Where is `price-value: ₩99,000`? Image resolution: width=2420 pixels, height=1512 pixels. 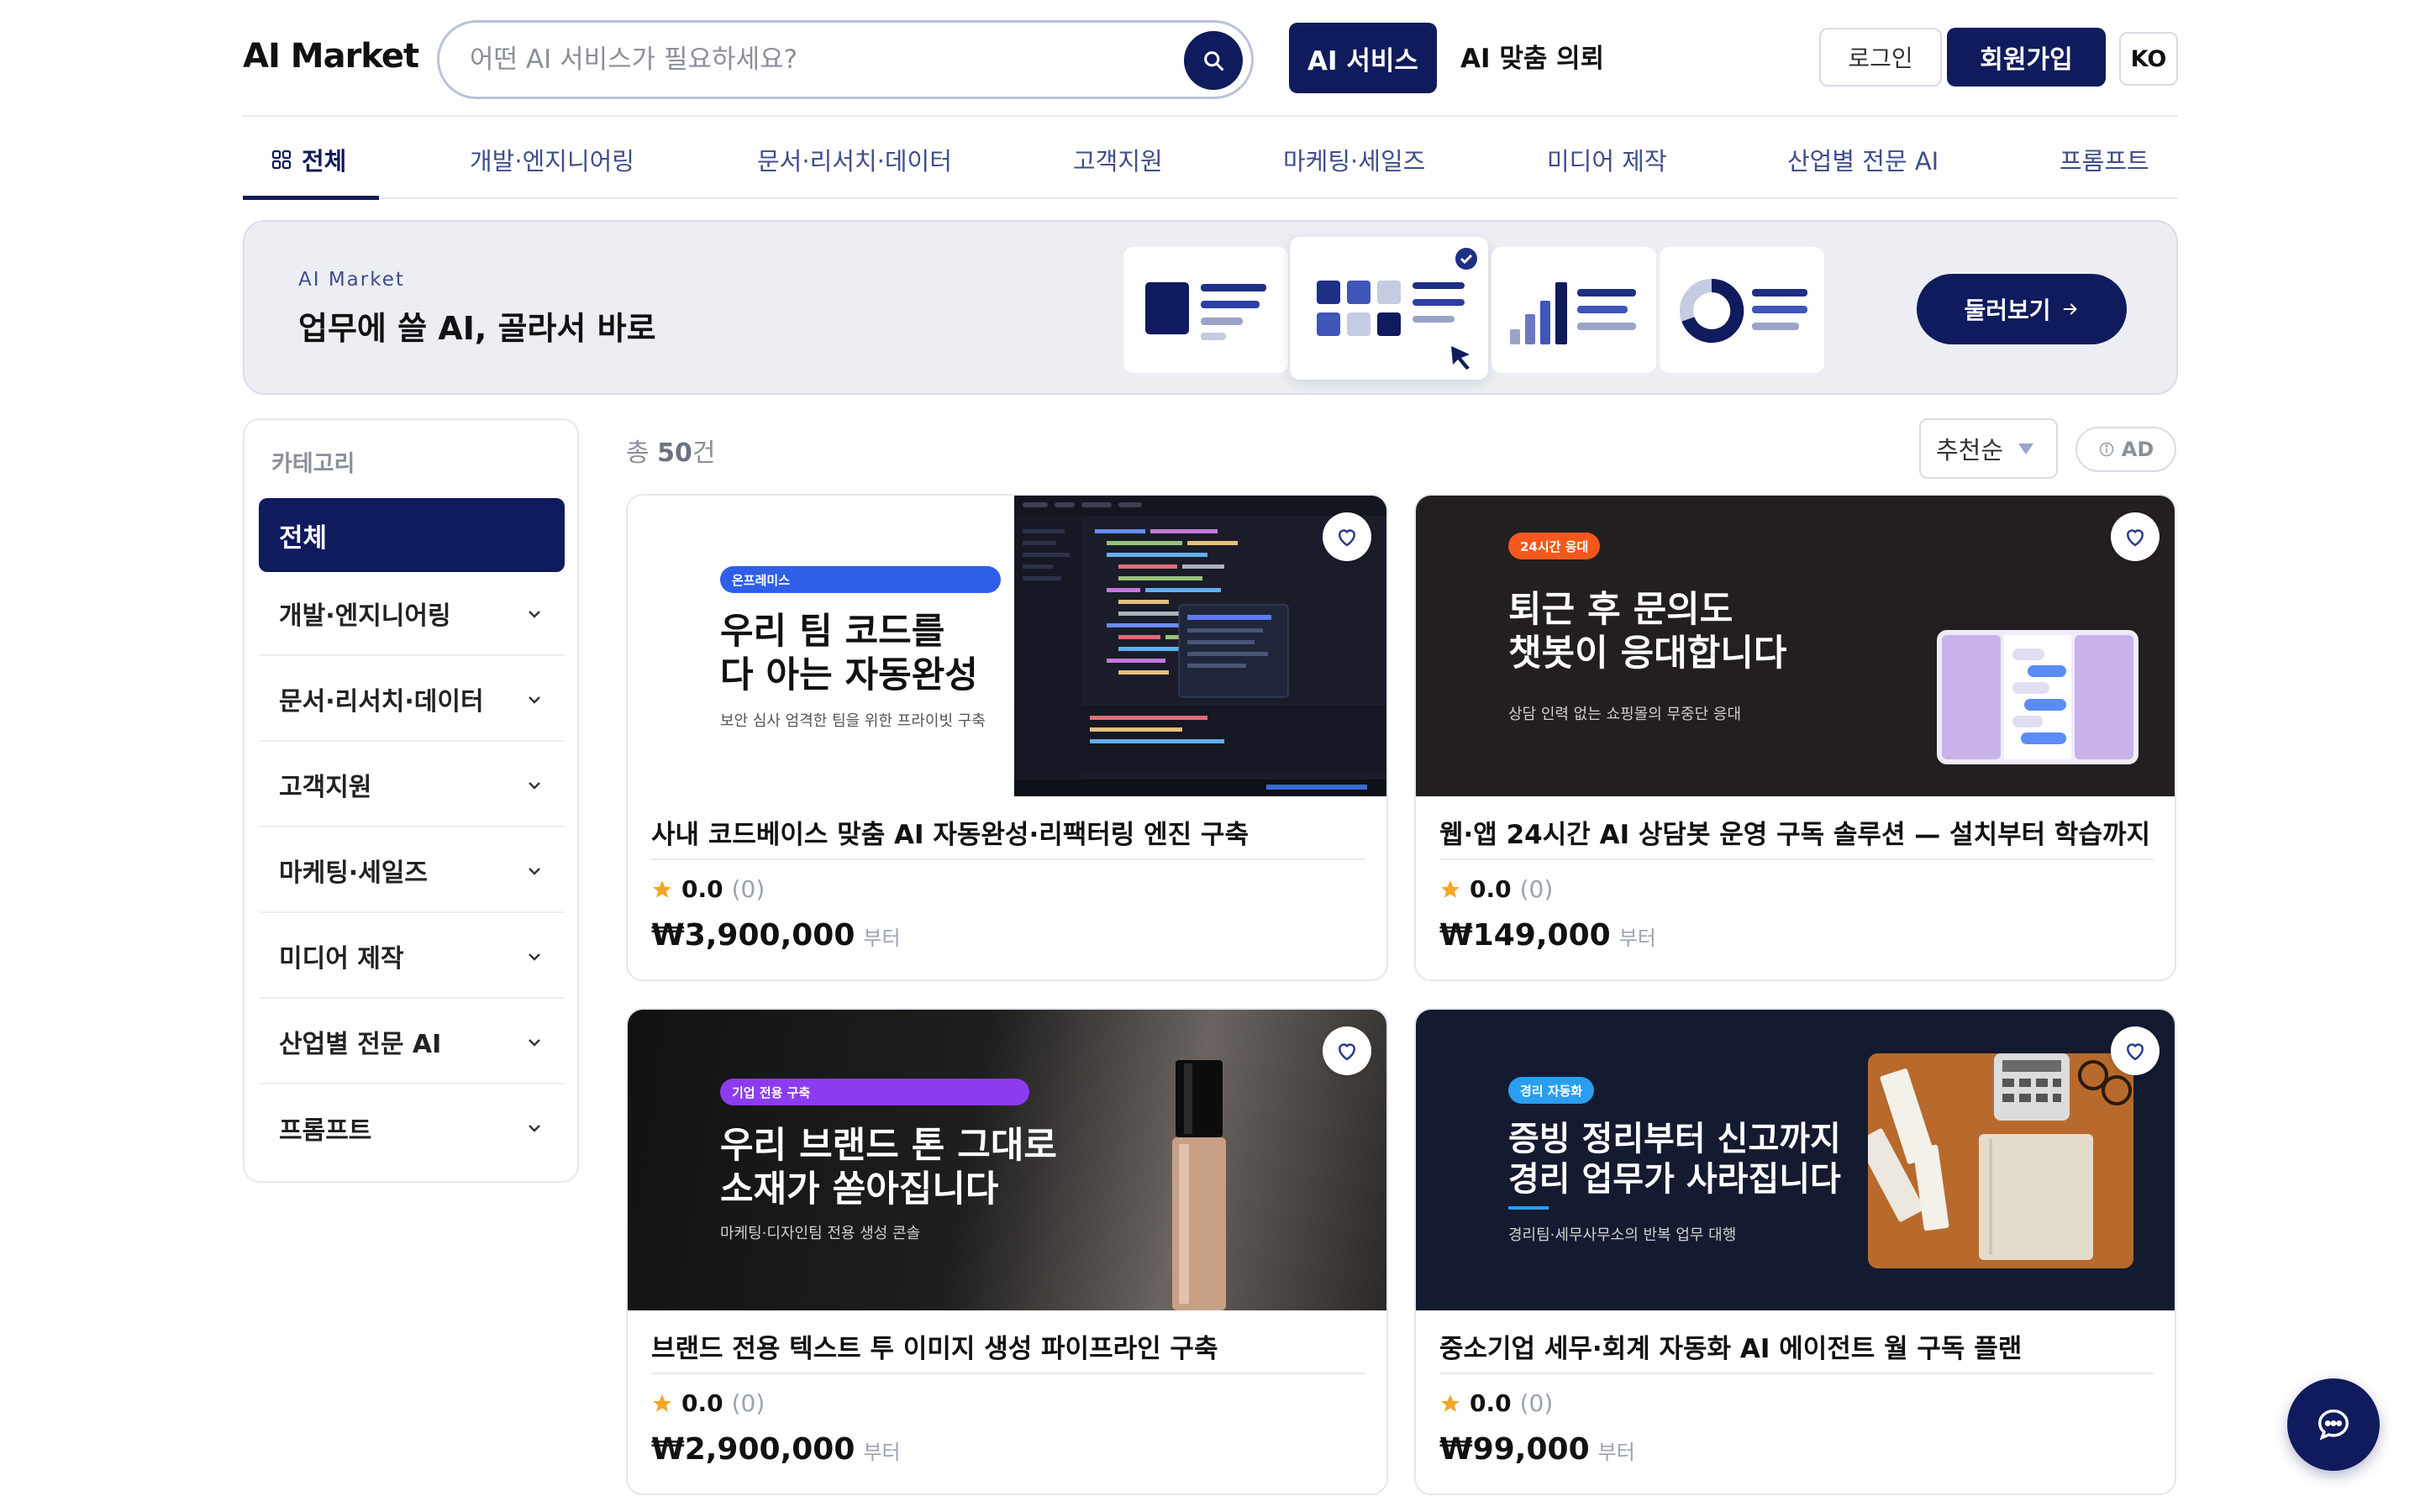 price-value: ₩99,000 is located at coordinates (1514, 1449).